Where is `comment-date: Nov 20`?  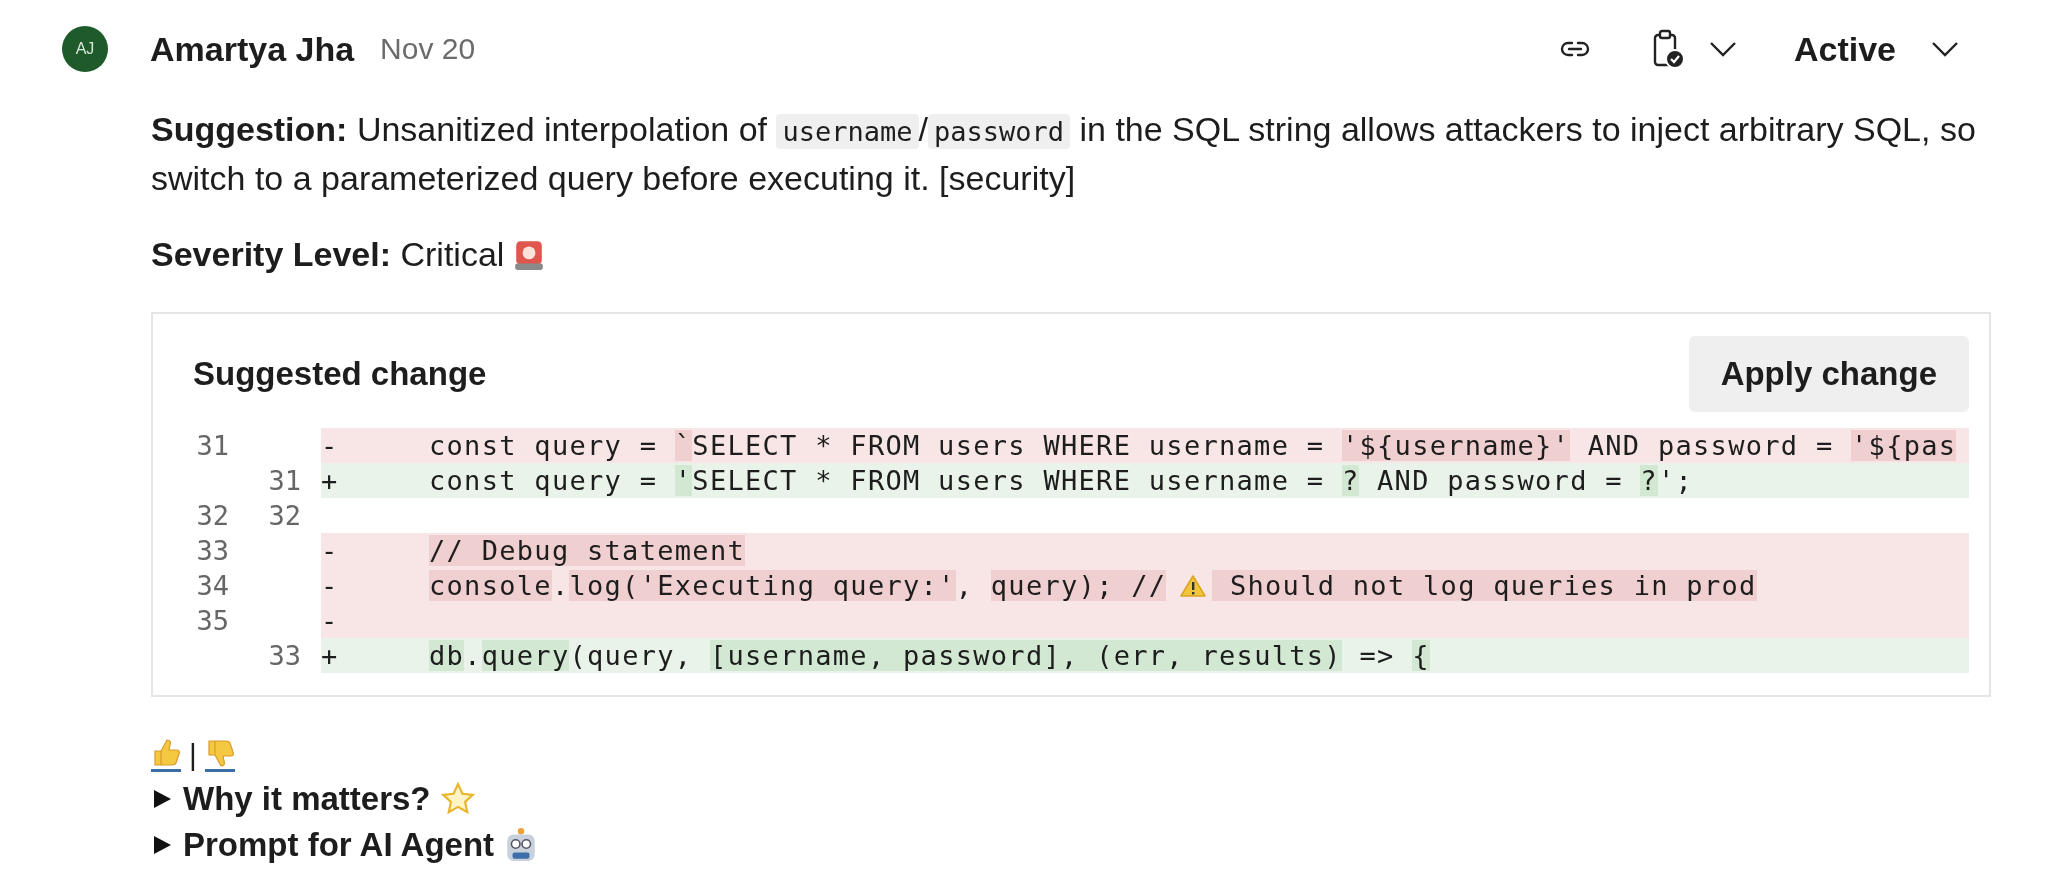
comment-date: Nov 20 is located at coordinates (428, 49).